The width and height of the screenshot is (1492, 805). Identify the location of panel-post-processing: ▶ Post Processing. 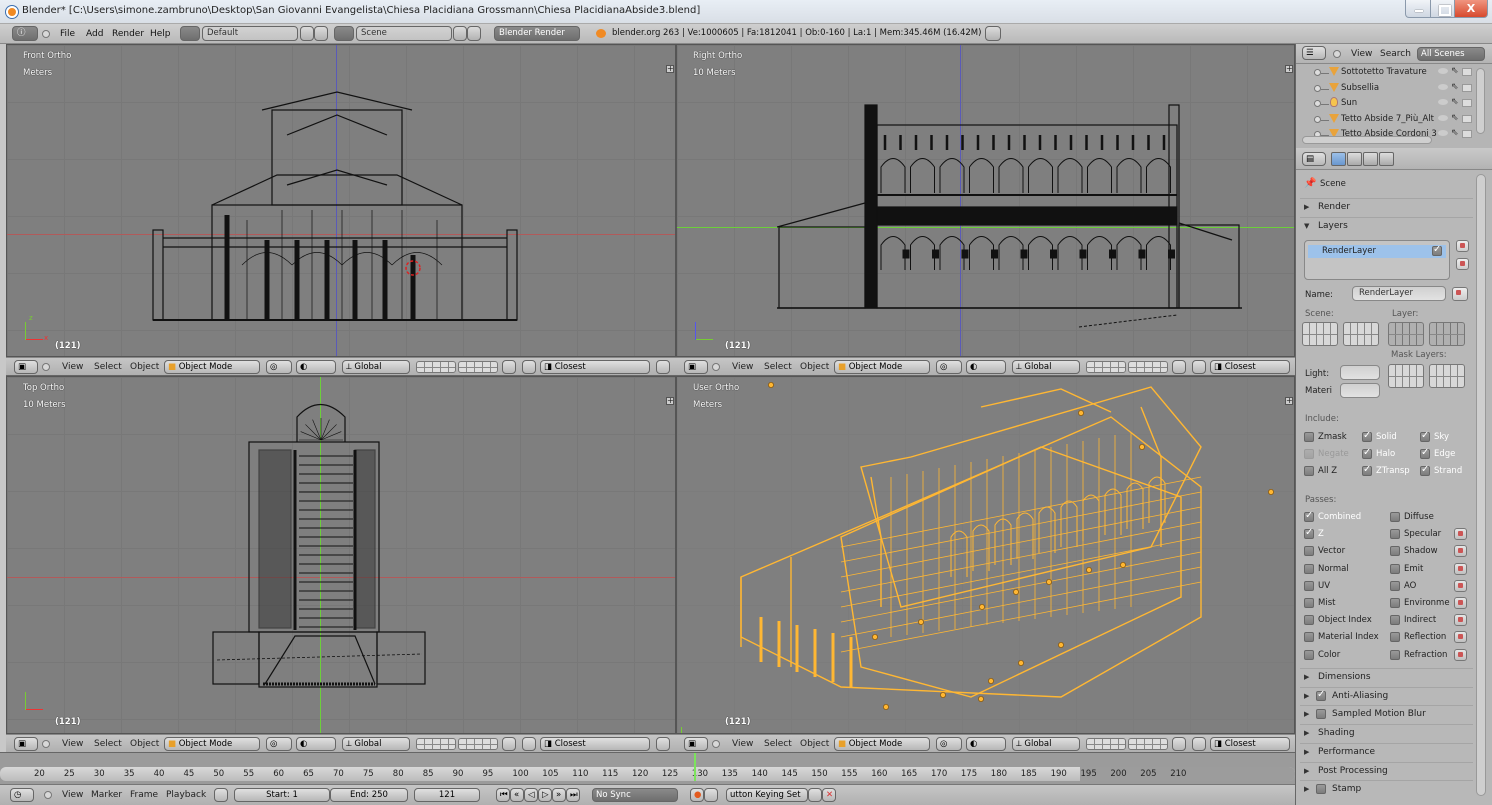
(1386, 770).